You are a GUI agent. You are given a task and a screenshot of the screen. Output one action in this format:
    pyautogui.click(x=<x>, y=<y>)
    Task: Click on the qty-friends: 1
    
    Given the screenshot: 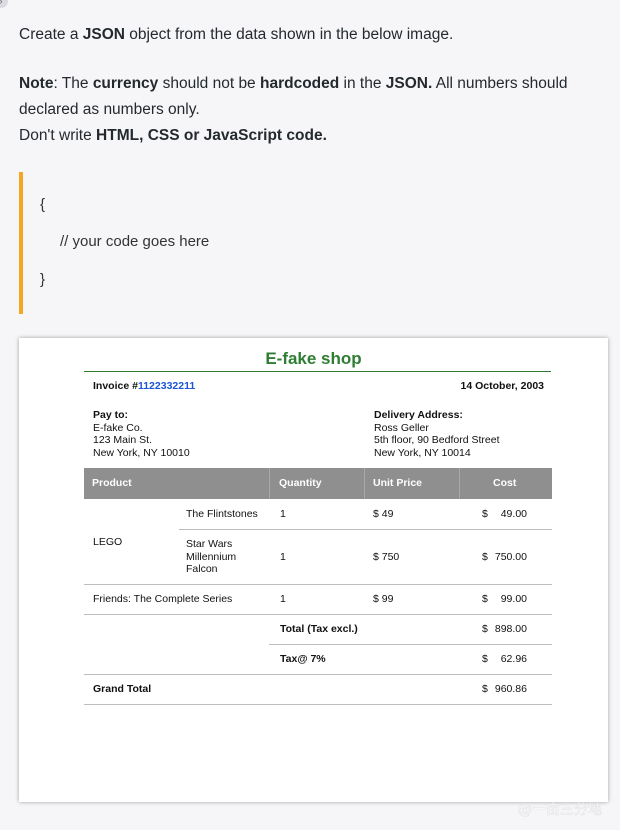 What is the action you would take?
    pyautogui.click(x=283, y=599)
    